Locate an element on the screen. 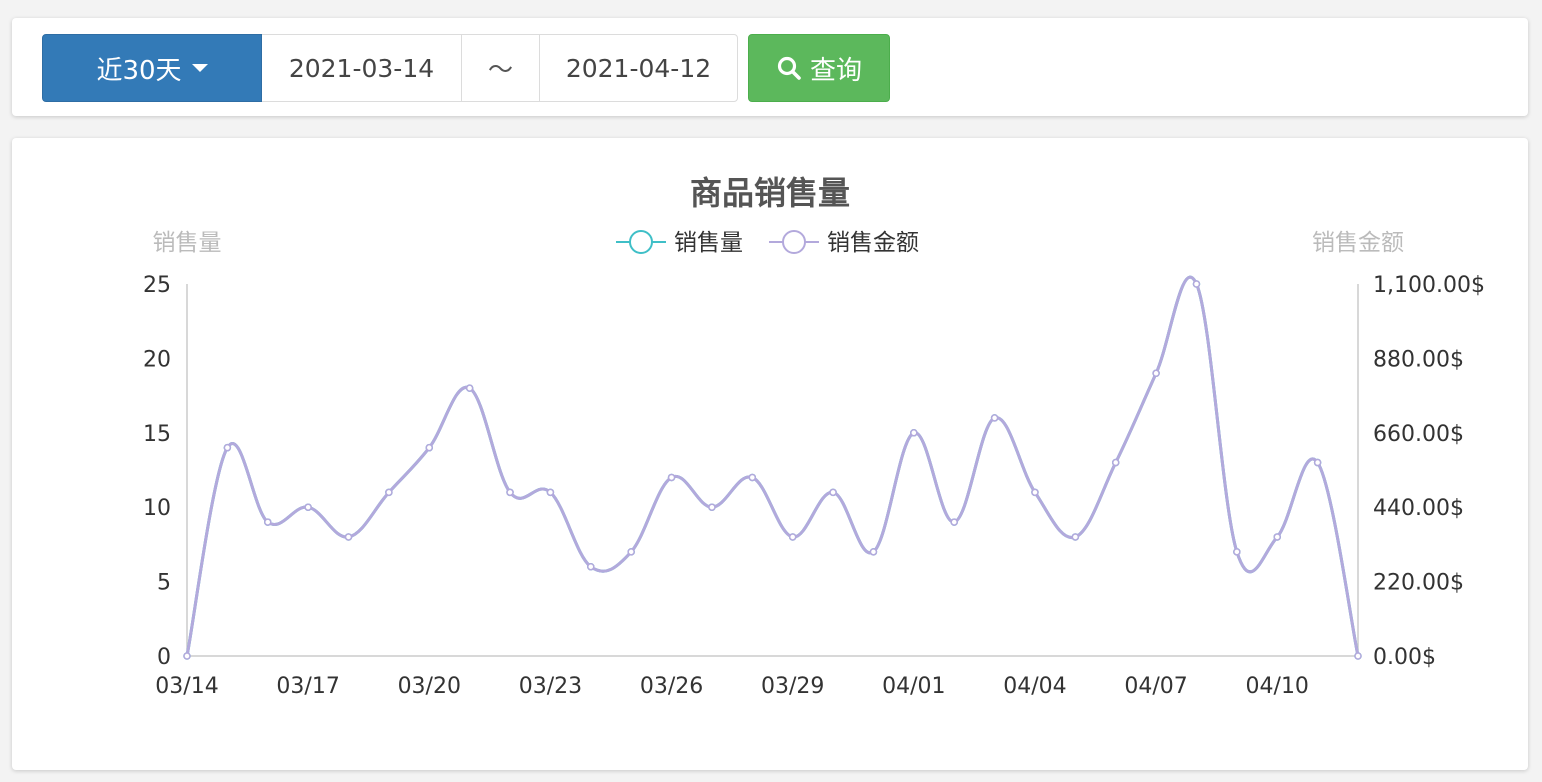 This screenshot has height=782, width=1542. search-icon is located at coordinates (789, 68).